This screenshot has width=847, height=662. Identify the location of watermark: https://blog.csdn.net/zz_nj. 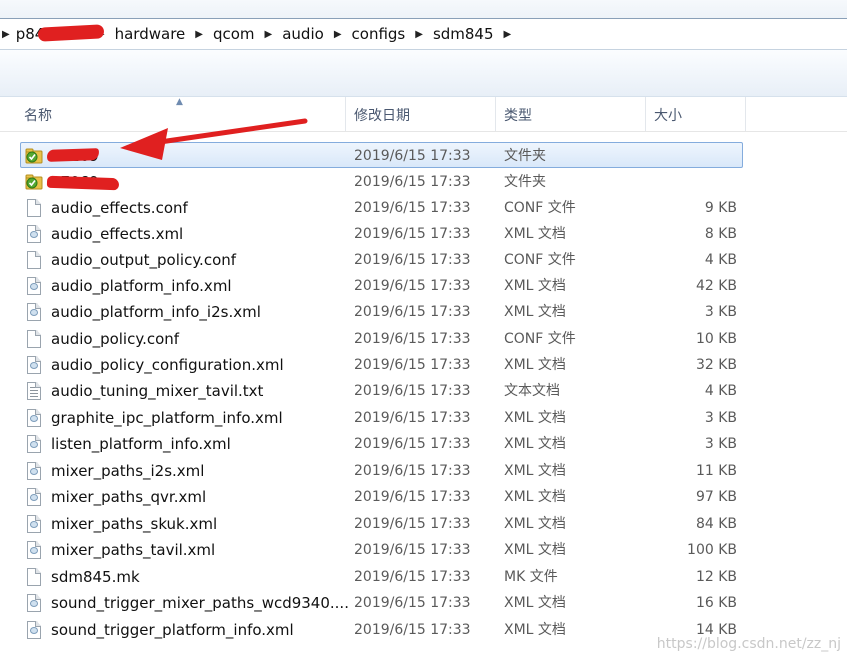
(748, 644).